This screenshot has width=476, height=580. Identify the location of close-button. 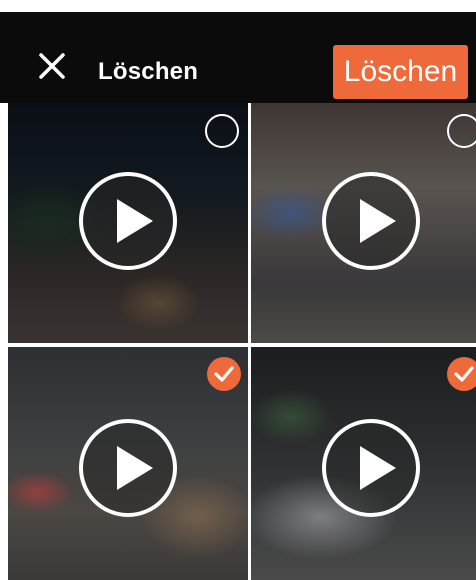
(52, 66).